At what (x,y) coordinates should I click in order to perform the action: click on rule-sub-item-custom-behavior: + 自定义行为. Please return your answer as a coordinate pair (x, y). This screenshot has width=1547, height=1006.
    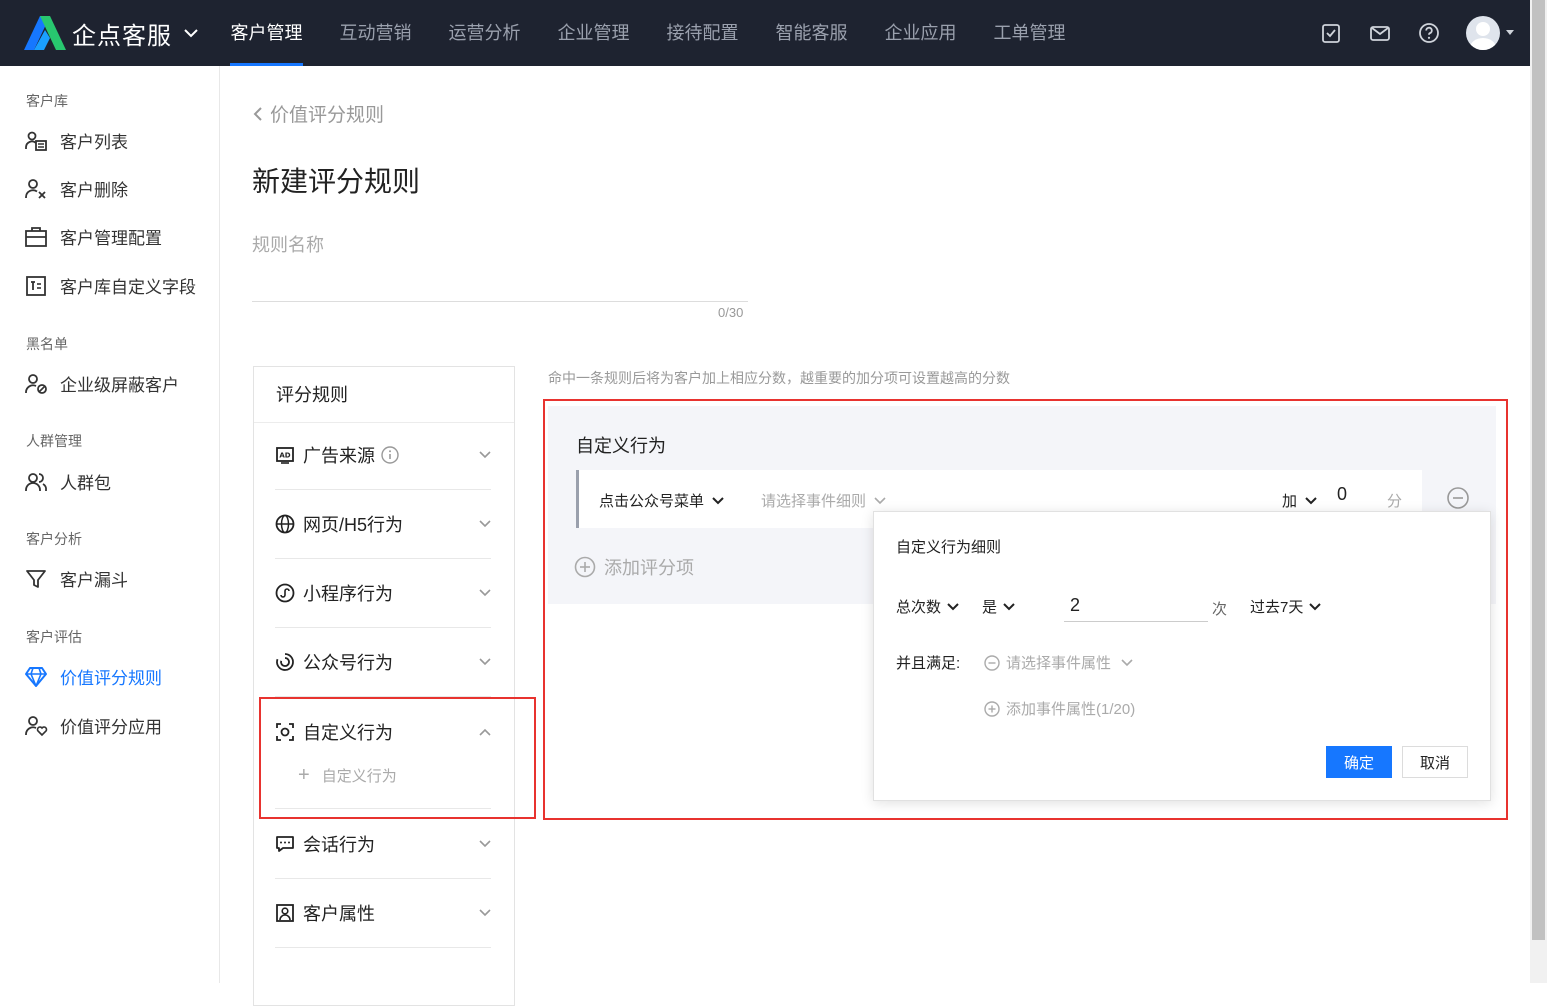
    Looking at the image, I should click on (347, 775).